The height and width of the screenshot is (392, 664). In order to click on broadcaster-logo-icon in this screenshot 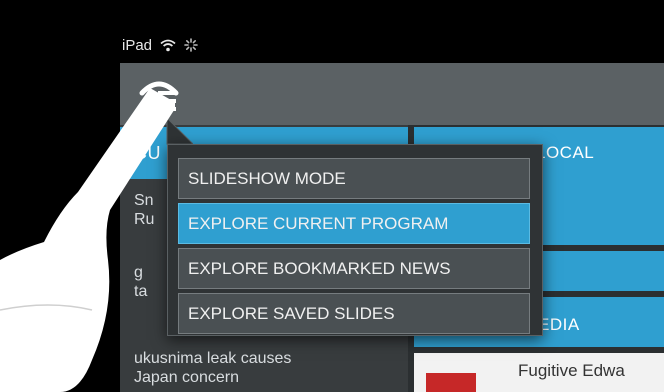, I will do `click(451, 382)`.